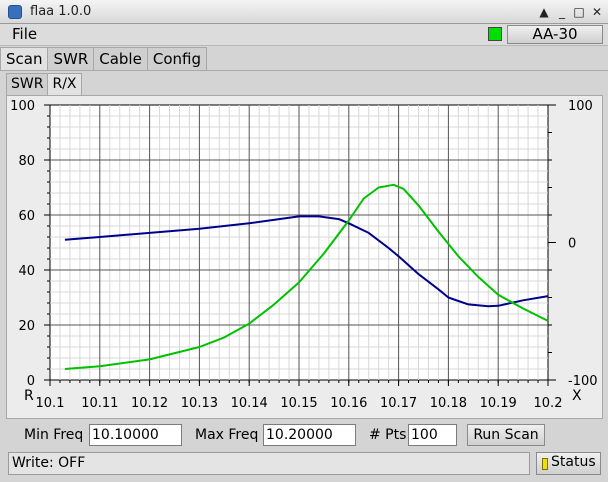  Describe the element at coordinates (15, 12) in the screenshot. I see `app-icon` at that location.